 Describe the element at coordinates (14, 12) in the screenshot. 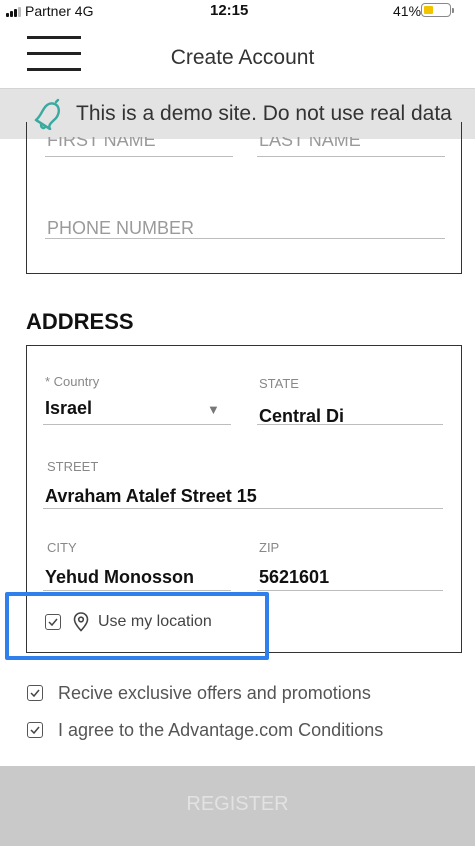

I see `signal-strength-icon` at that location.